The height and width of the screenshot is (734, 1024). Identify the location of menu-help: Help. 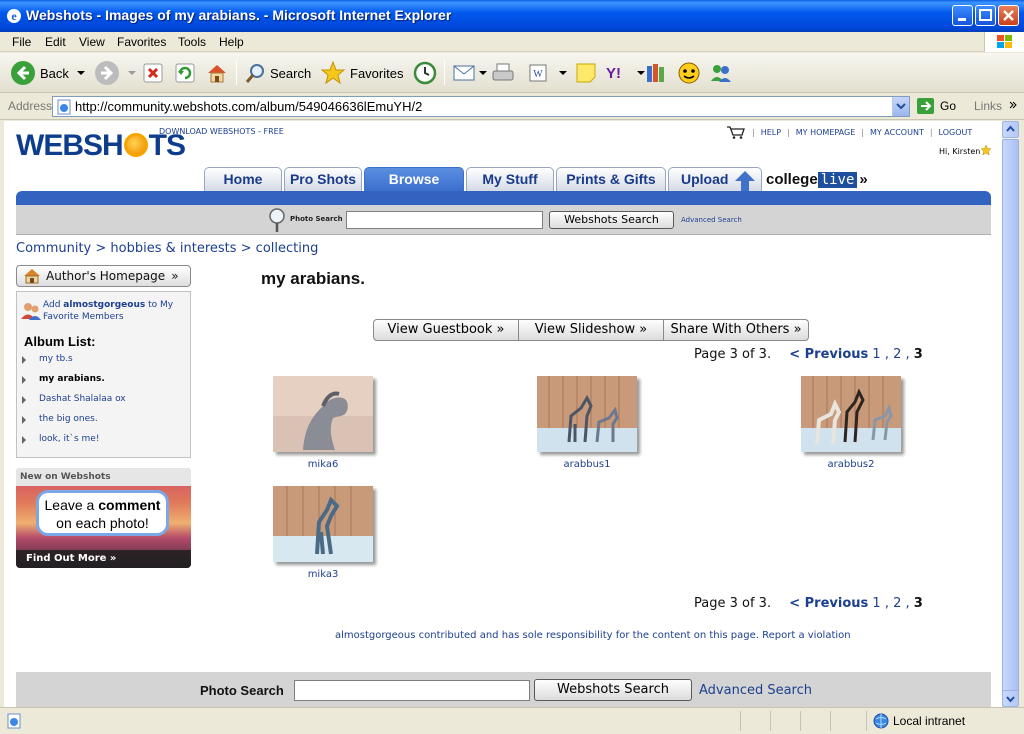
(231, 42).